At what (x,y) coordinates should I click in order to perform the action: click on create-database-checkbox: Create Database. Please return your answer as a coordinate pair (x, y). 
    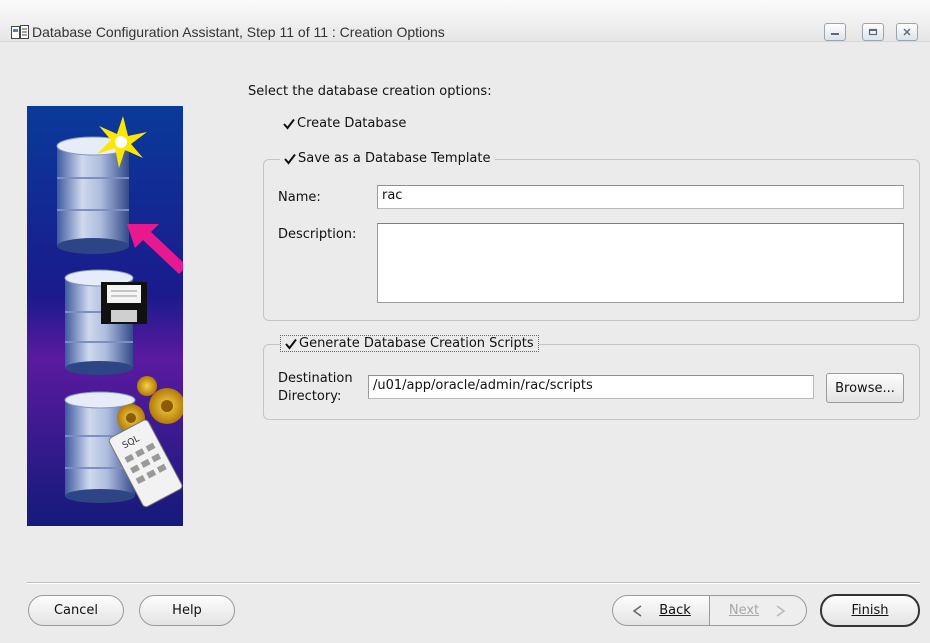
    Looking at the image, I should click on (344, 123).